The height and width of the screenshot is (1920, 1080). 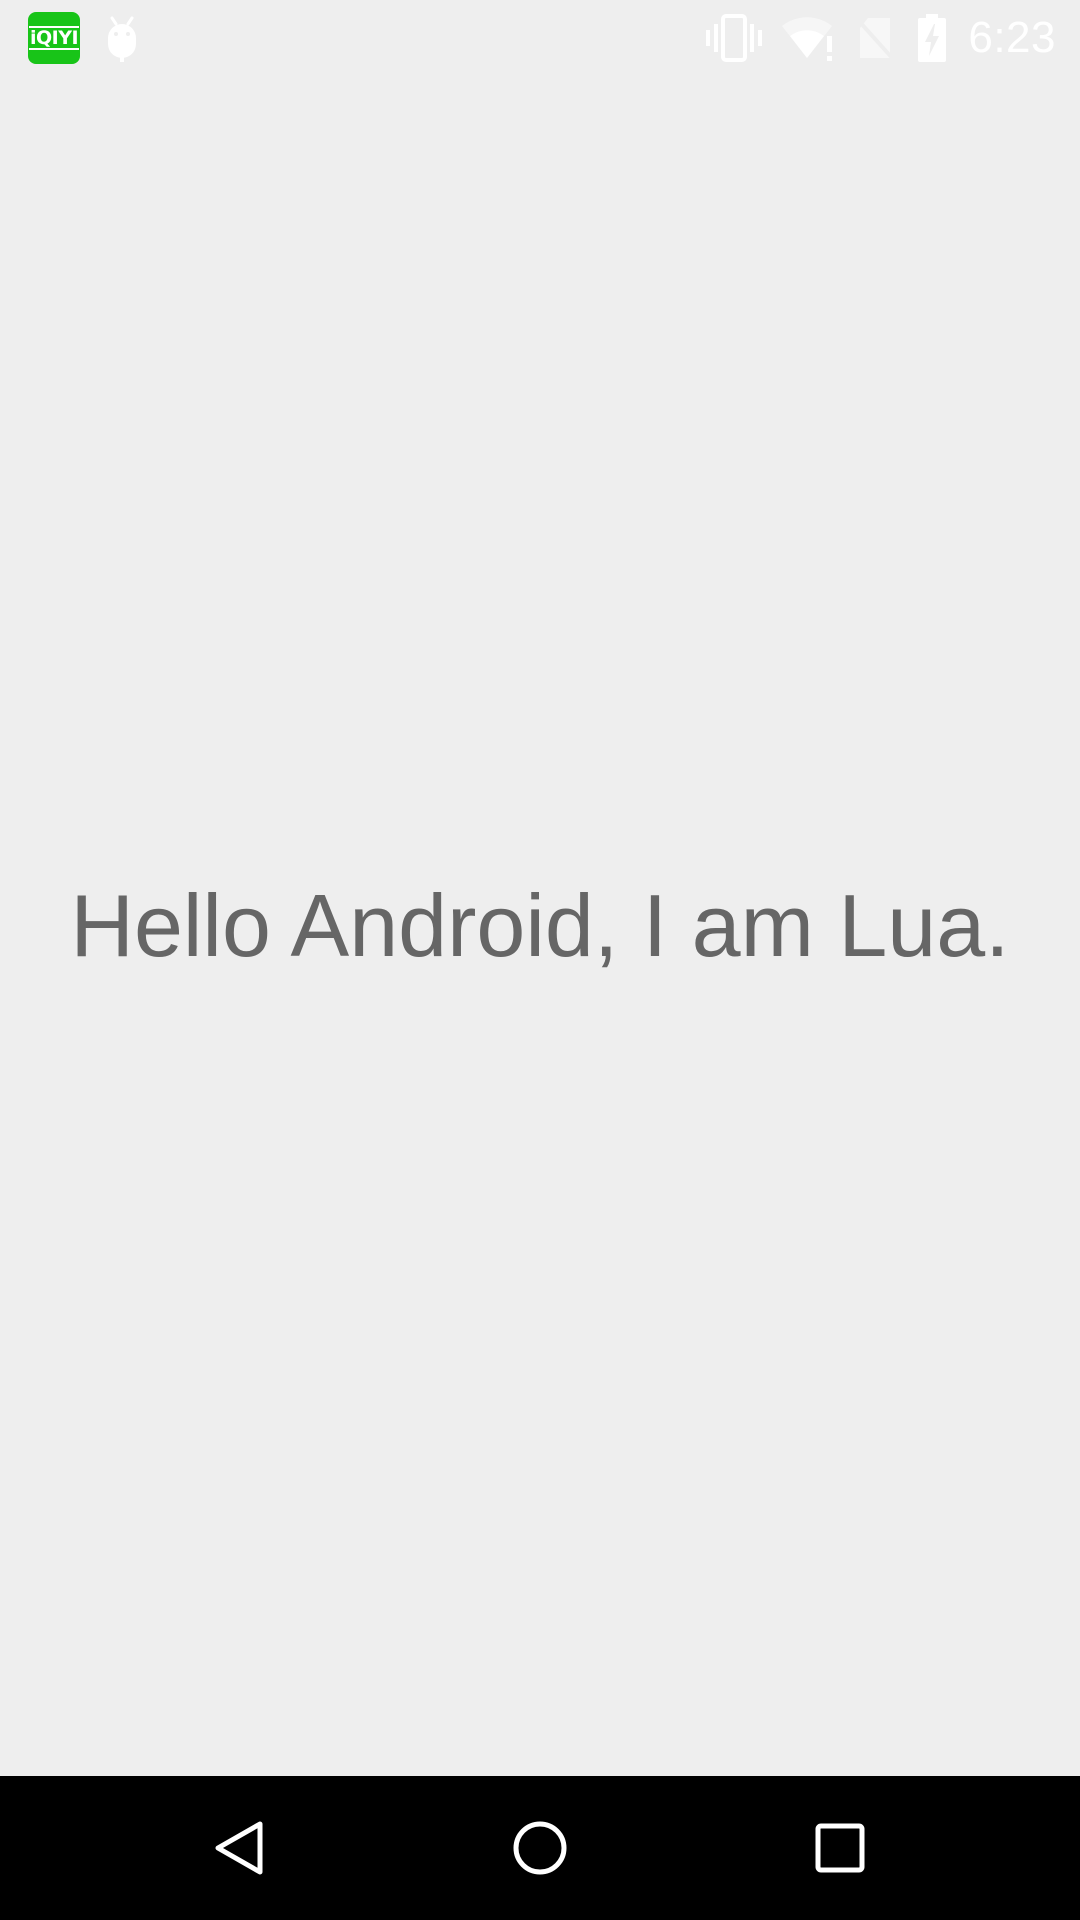 I want to click on battery-charging-icon, so click(x=932, y=38).